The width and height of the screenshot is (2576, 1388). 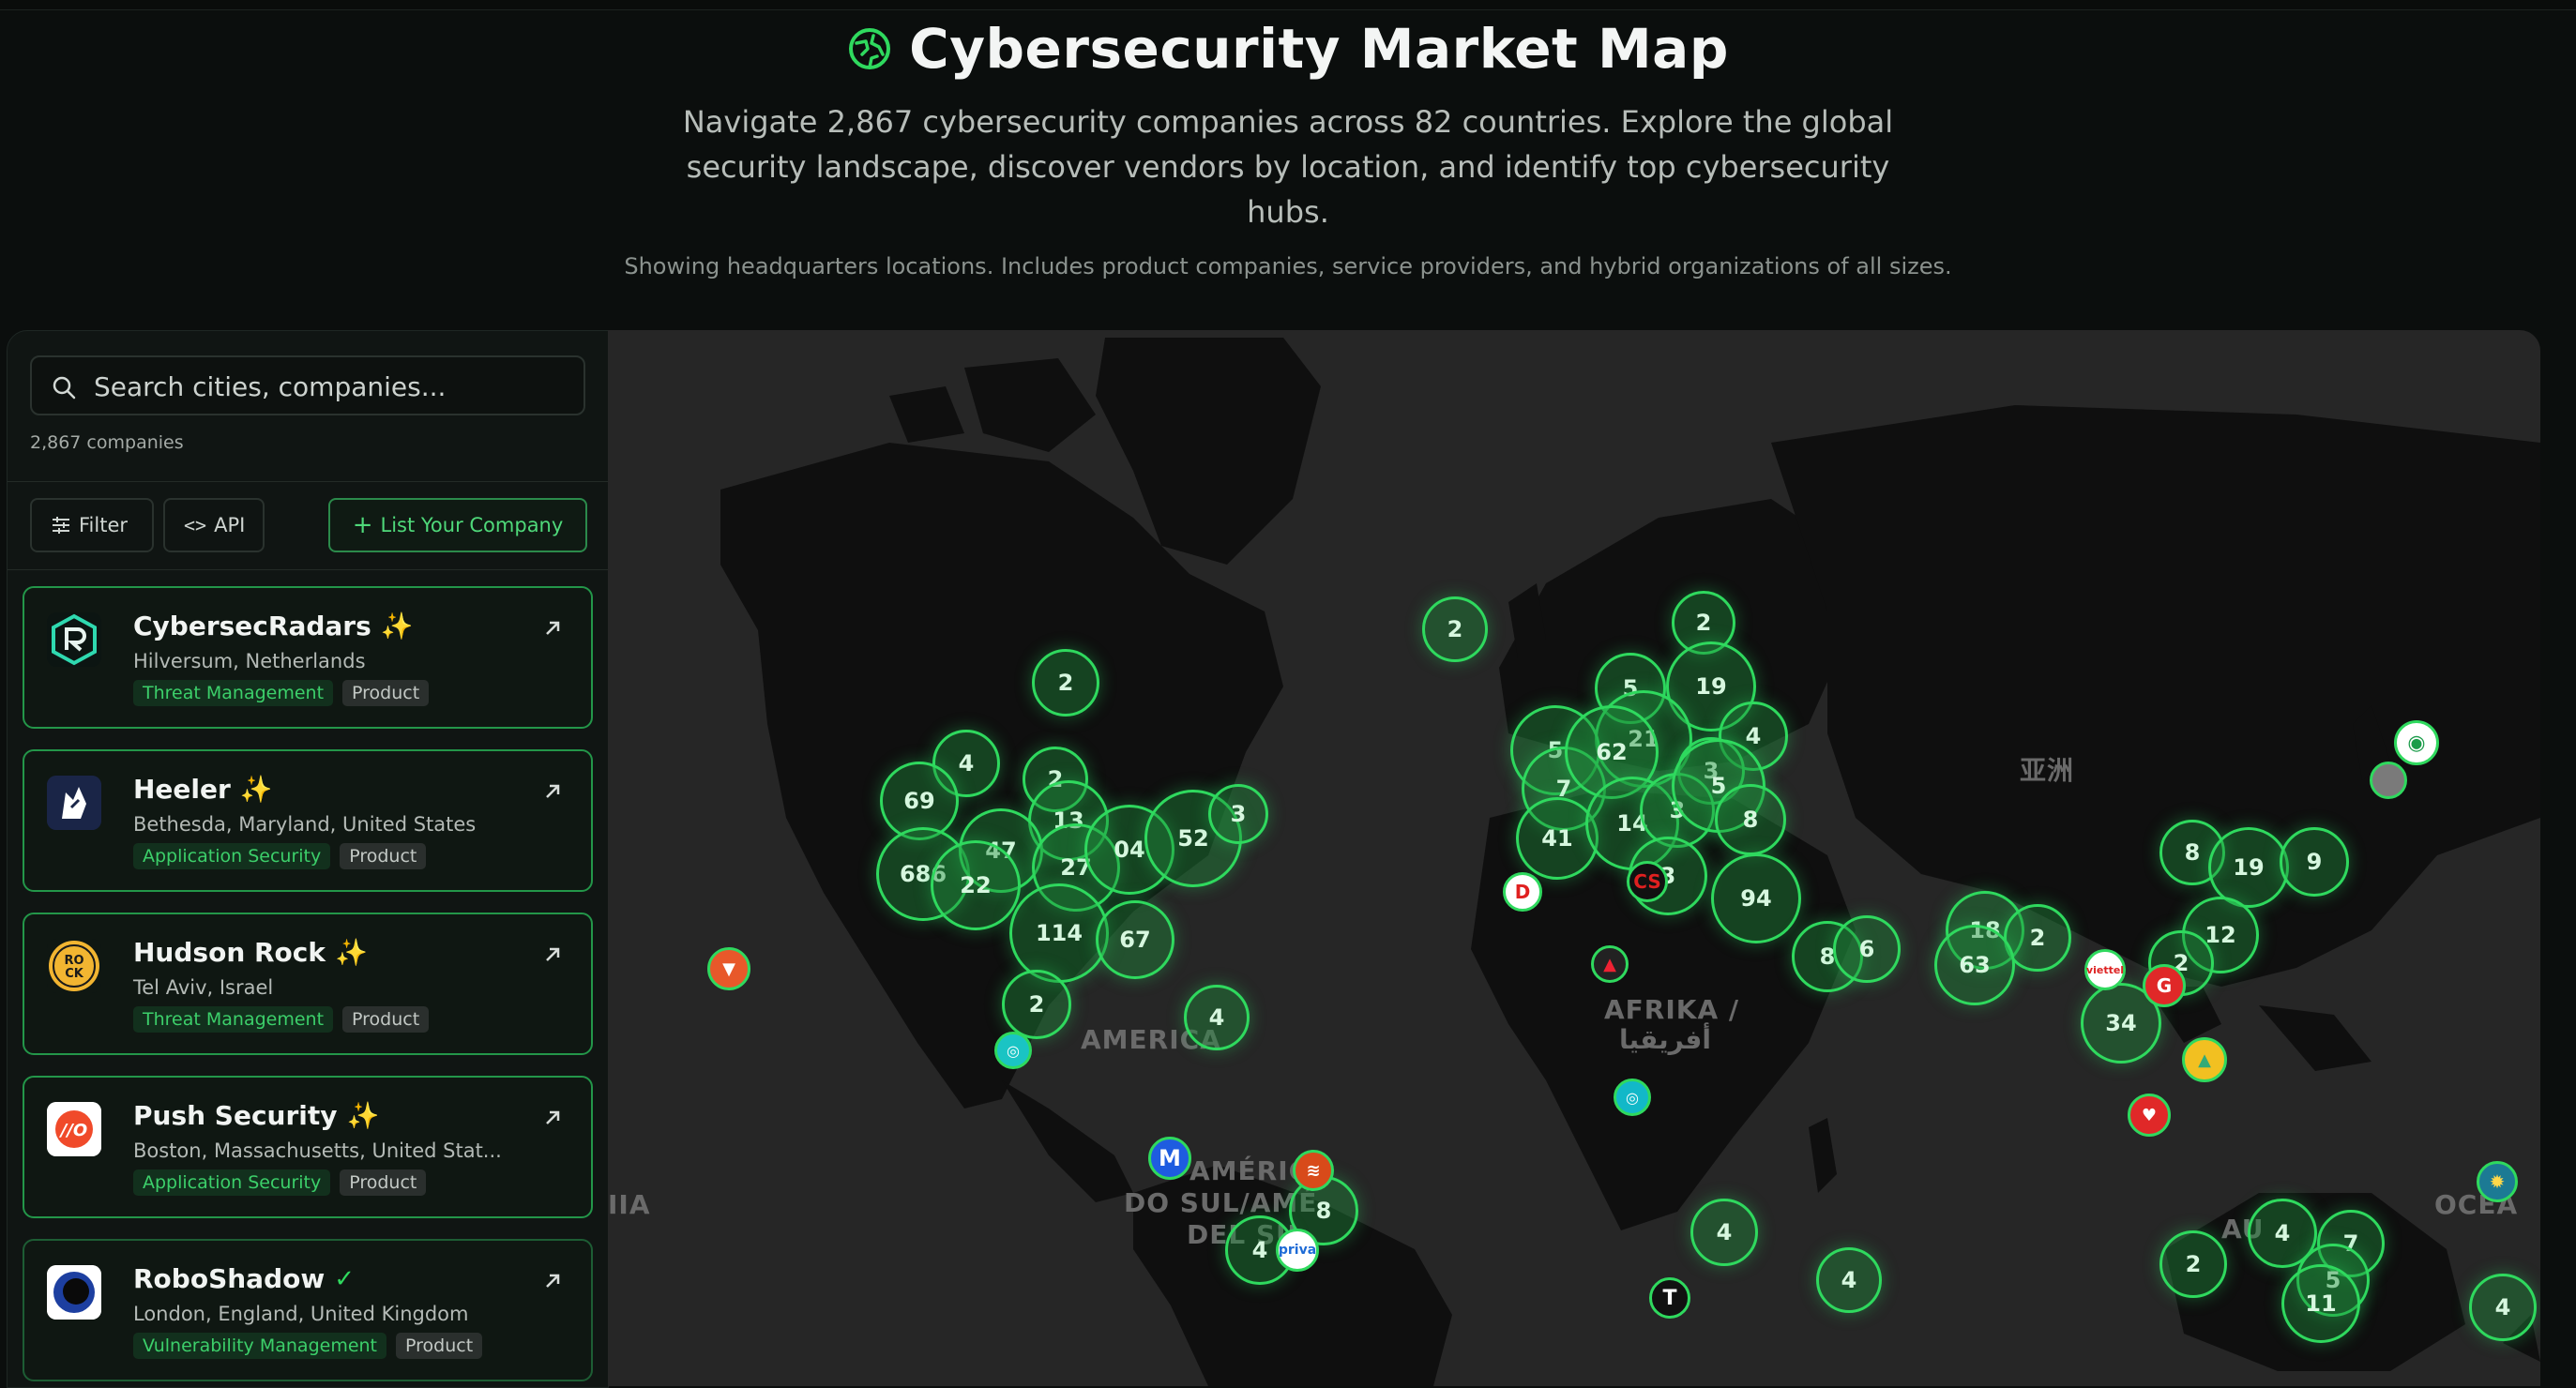 What do you see at coordinates (1669, 1298) in the screenshot?
I see `company-pin-t: T` at bounding box center [1669, 1298].